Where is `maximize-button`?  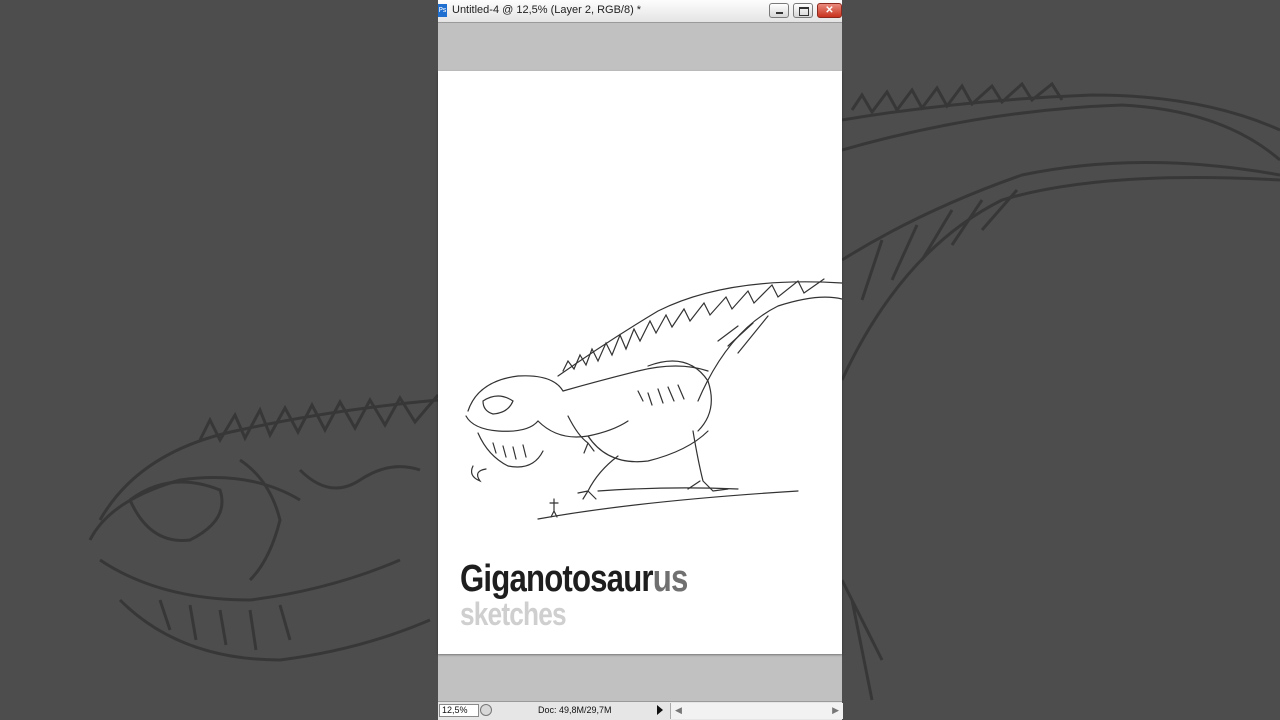 maximize-button is located at coordinates (803, 10).